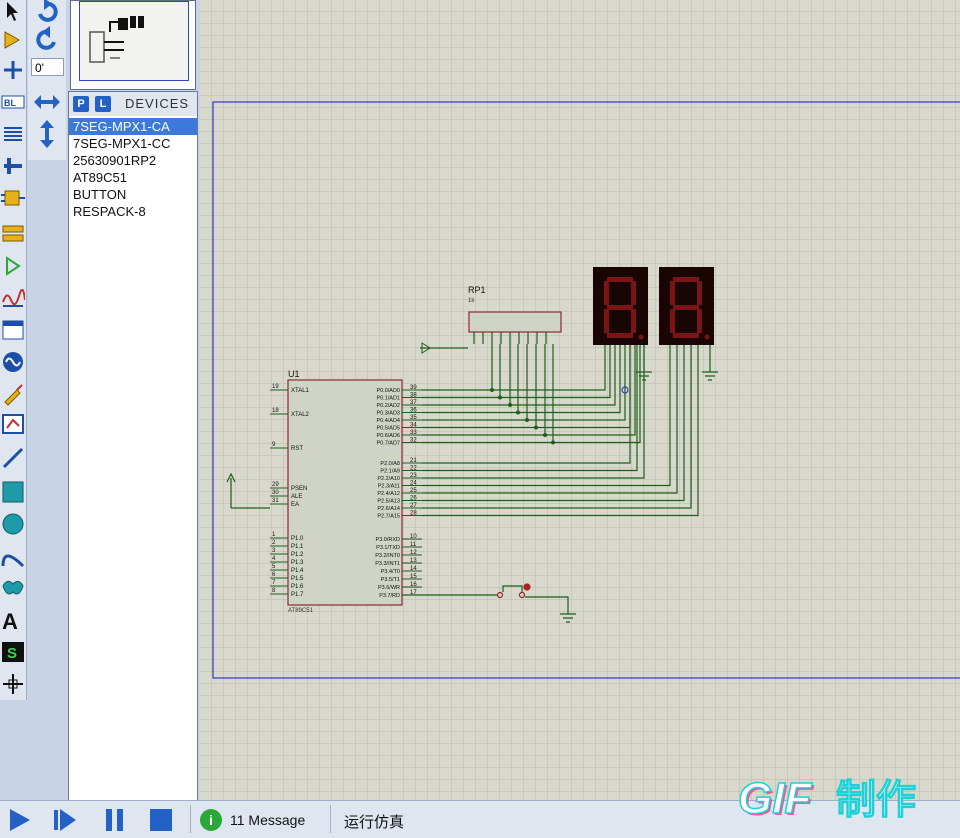 The width and height of the screenshot is (960, 838). I want to click on stop-icon, so click(161, 820).